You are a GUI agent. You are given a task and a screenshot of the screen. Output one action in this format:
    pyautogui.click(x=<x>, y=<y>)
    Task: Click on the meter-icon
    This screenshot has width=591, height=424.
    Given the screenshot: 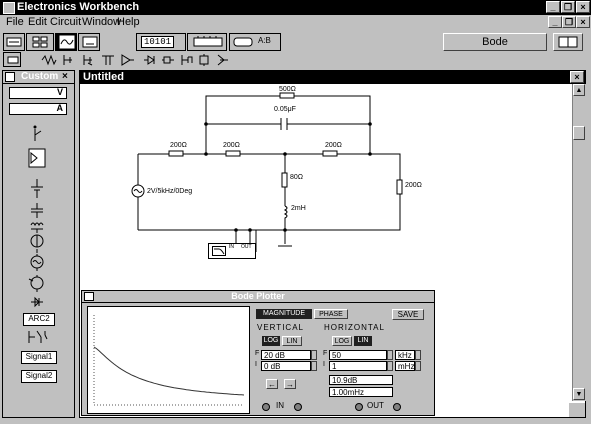 What is the action you would take?
    pyautogui.click(x=90, y=42)
    